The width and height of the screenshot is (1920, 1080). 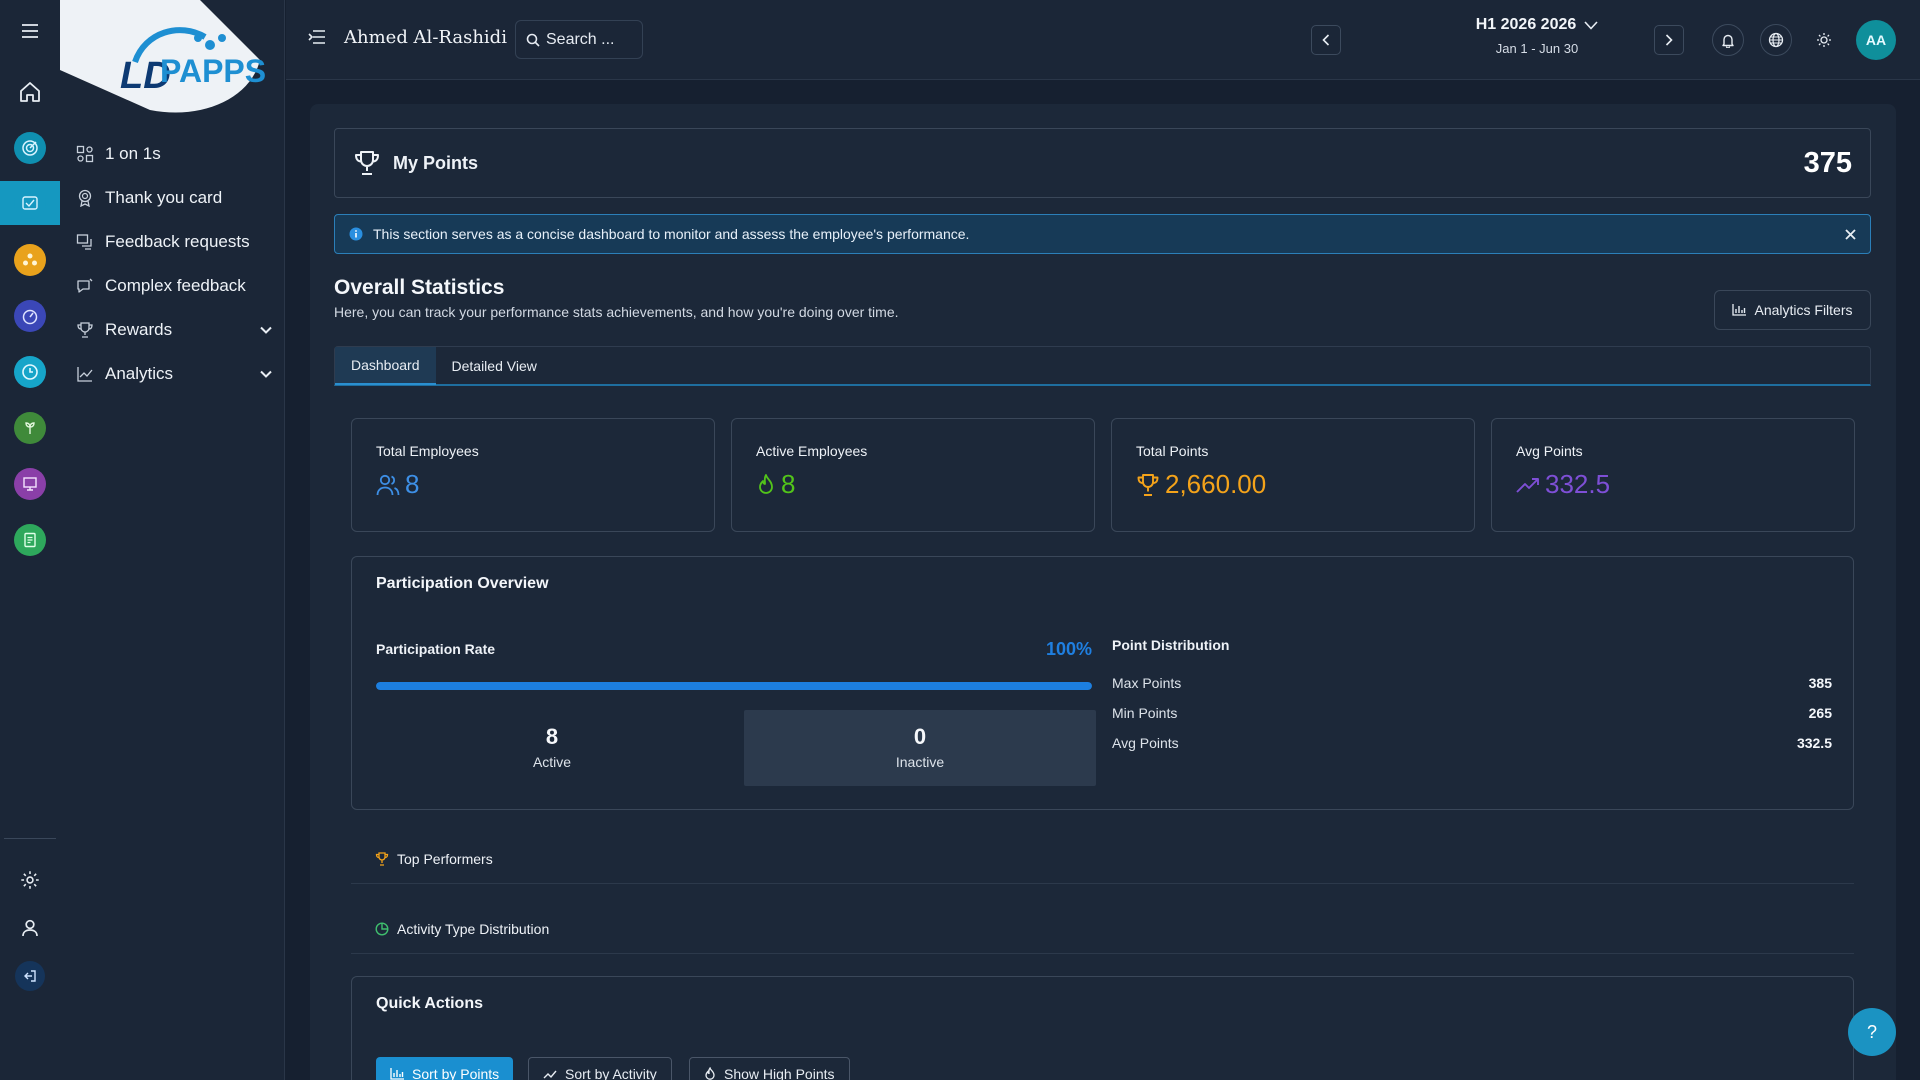 What do you see at coordinates (30, 880) in the screenshot?
I see `gear-icon` at bounding box center [30, 880].